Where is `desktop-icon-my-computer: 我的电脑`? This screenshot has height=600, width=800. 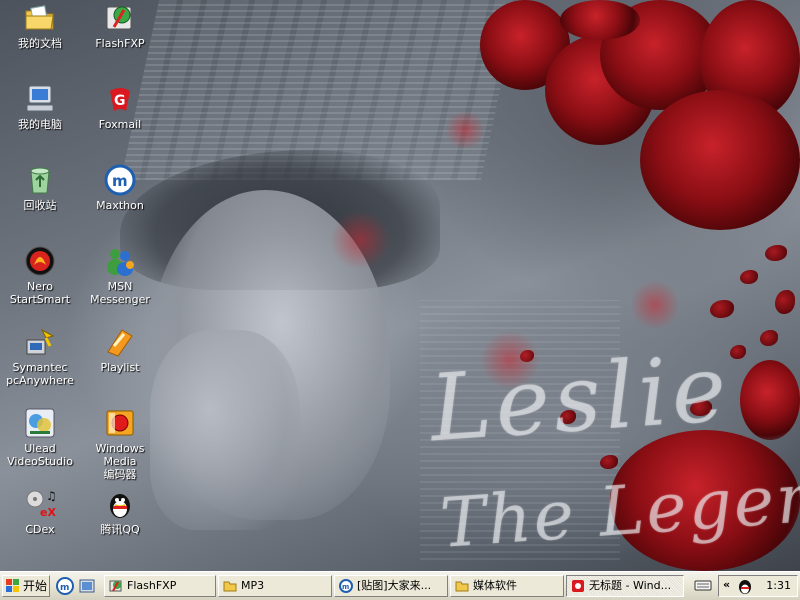 desktop-icon-my-computer: 我的电脑 is located at coordinates (40, 107).